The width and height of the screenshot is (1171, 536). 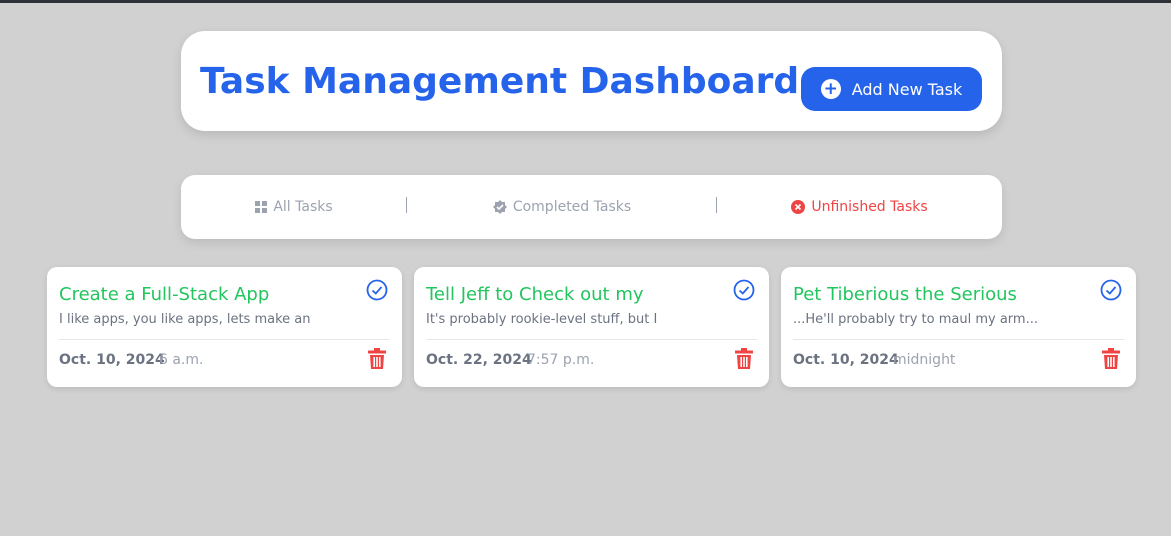 I want to click on add-new-task-label: Add New Task, so click(x=907, y=89).